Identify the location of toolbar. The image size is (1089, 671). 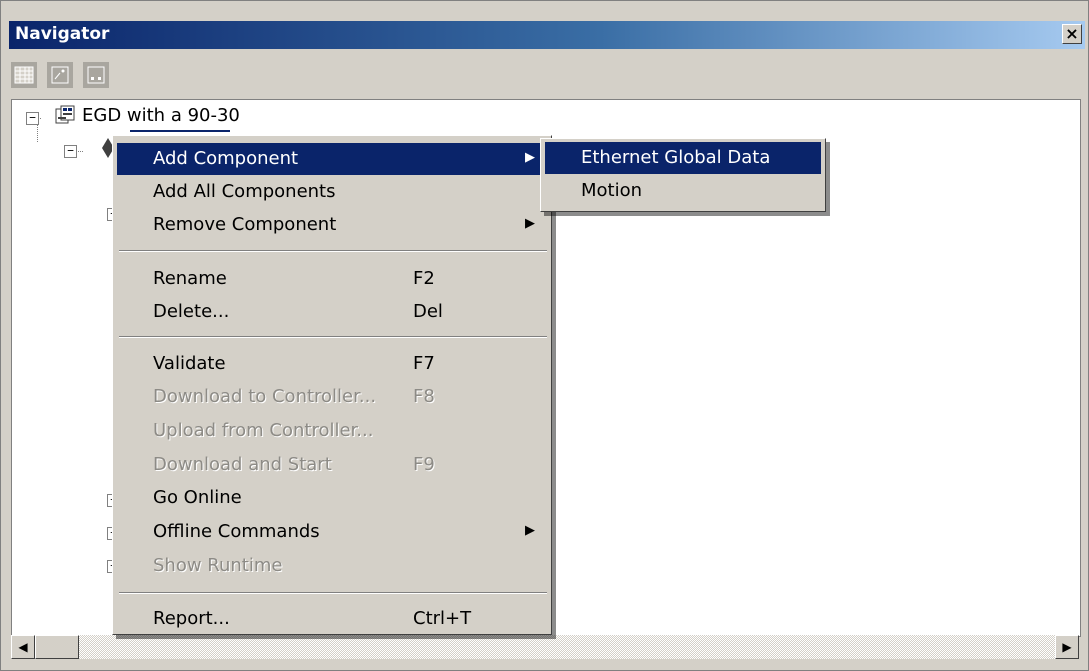
(547, 75).